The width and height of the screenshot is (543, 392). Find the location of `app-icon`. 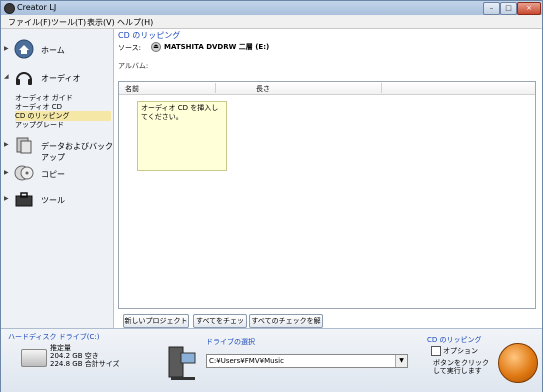

app-icon is located at coordinates (9, 8).